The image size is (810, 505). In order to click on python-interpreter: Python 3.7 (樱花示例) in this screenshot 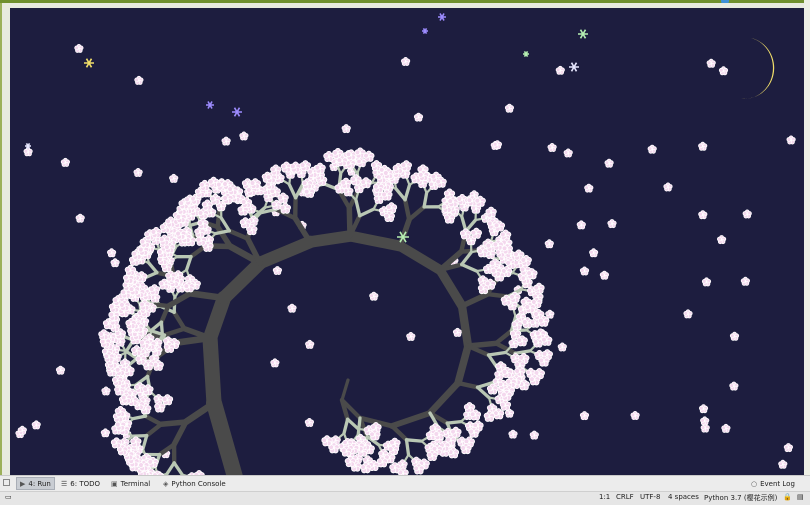, I will do `click(740, 498)`.